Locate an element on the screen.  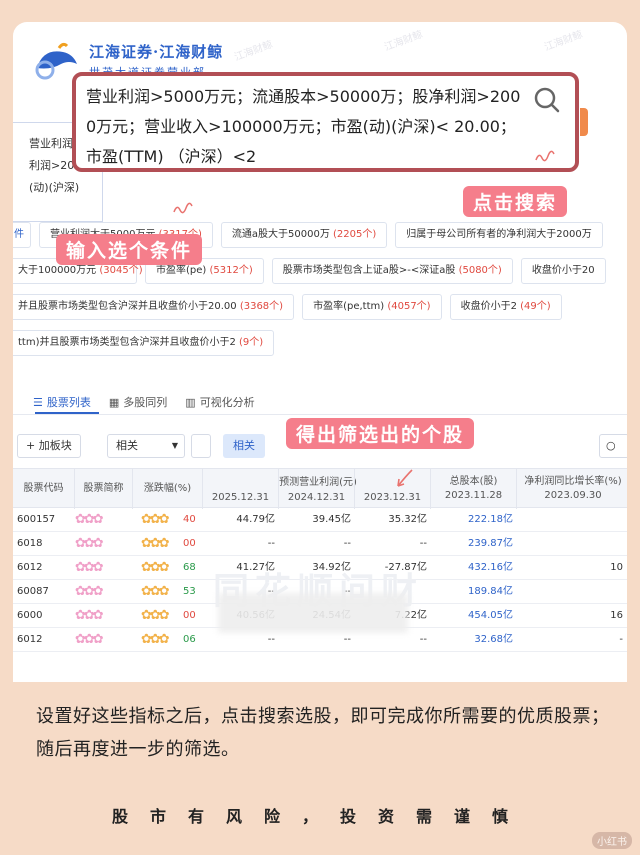
grid-icon: ▦ is located at coordinates (114, 402).